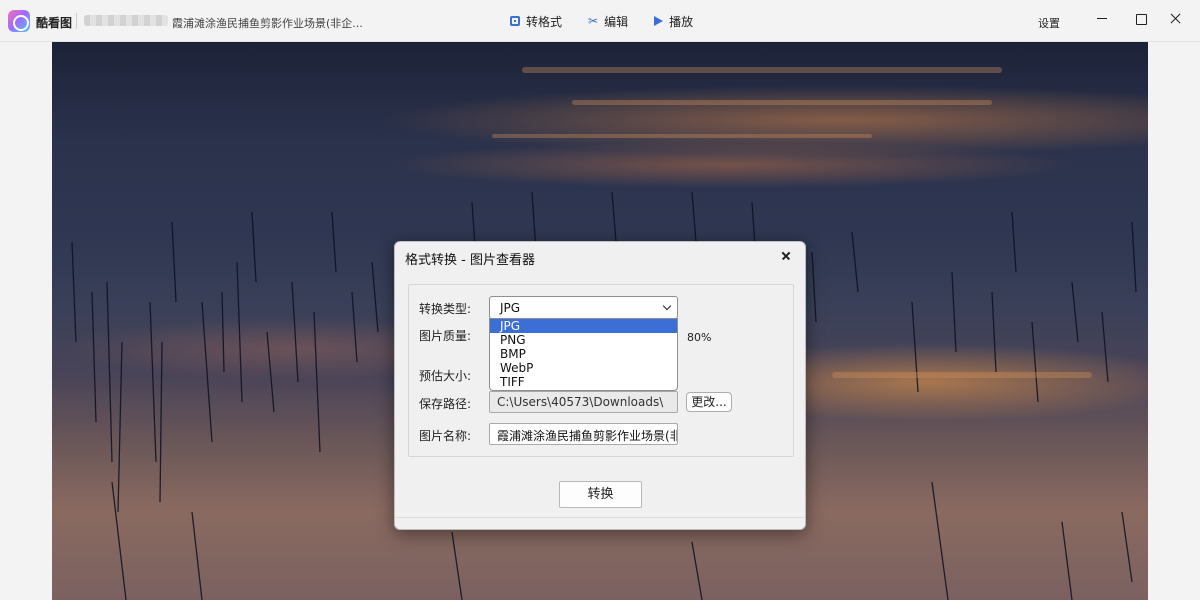  Describe the element at coordinates (681, 21) in the screenshot. I see `play-label: 播放` at that location.